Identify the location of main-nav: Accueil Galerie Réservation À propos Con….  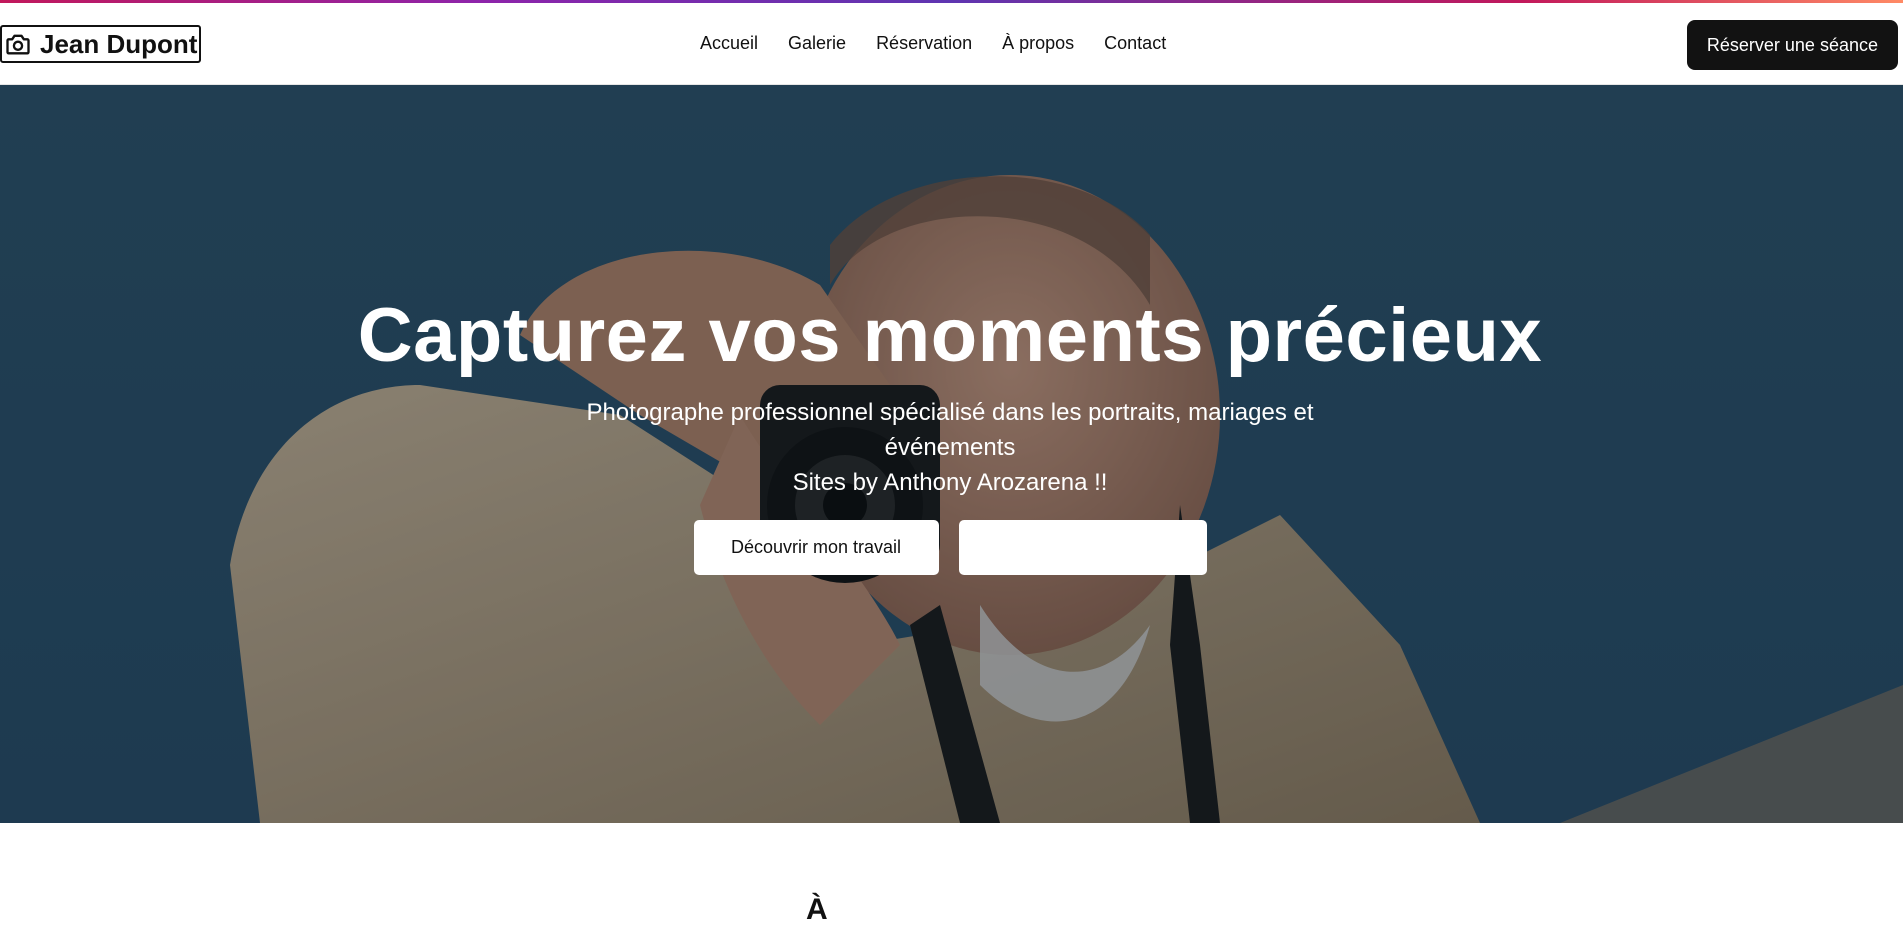
(933, 43).